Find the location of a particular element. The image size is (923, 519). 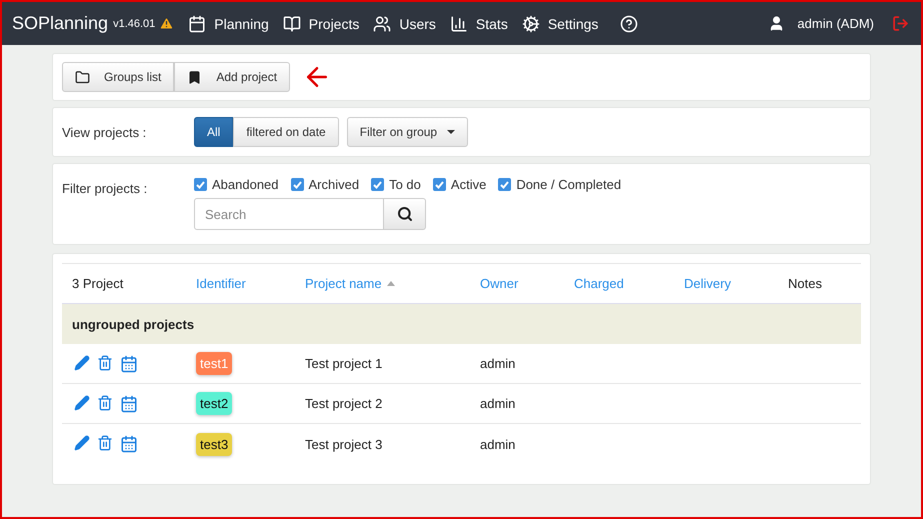

filter-group-dropdown: Filter on group is located at coordinates (407, 132).